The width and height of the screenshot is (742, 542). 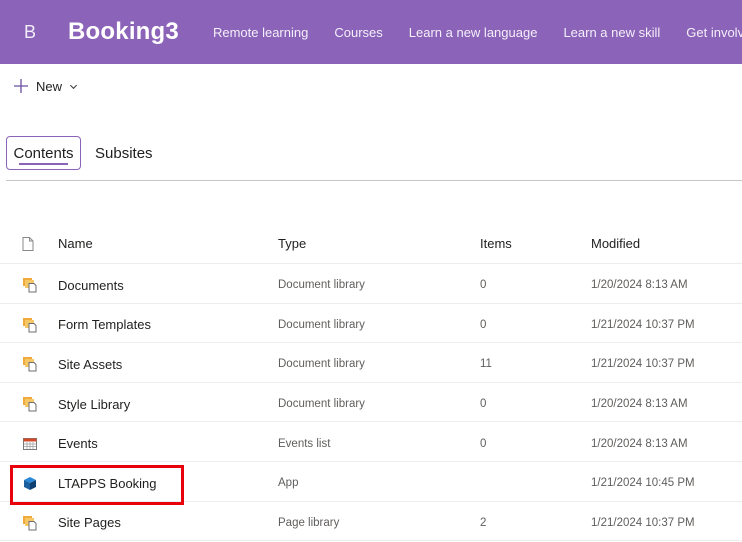 I want to click on list-header: Name Type Items Modified, so click(x=371, y=244).